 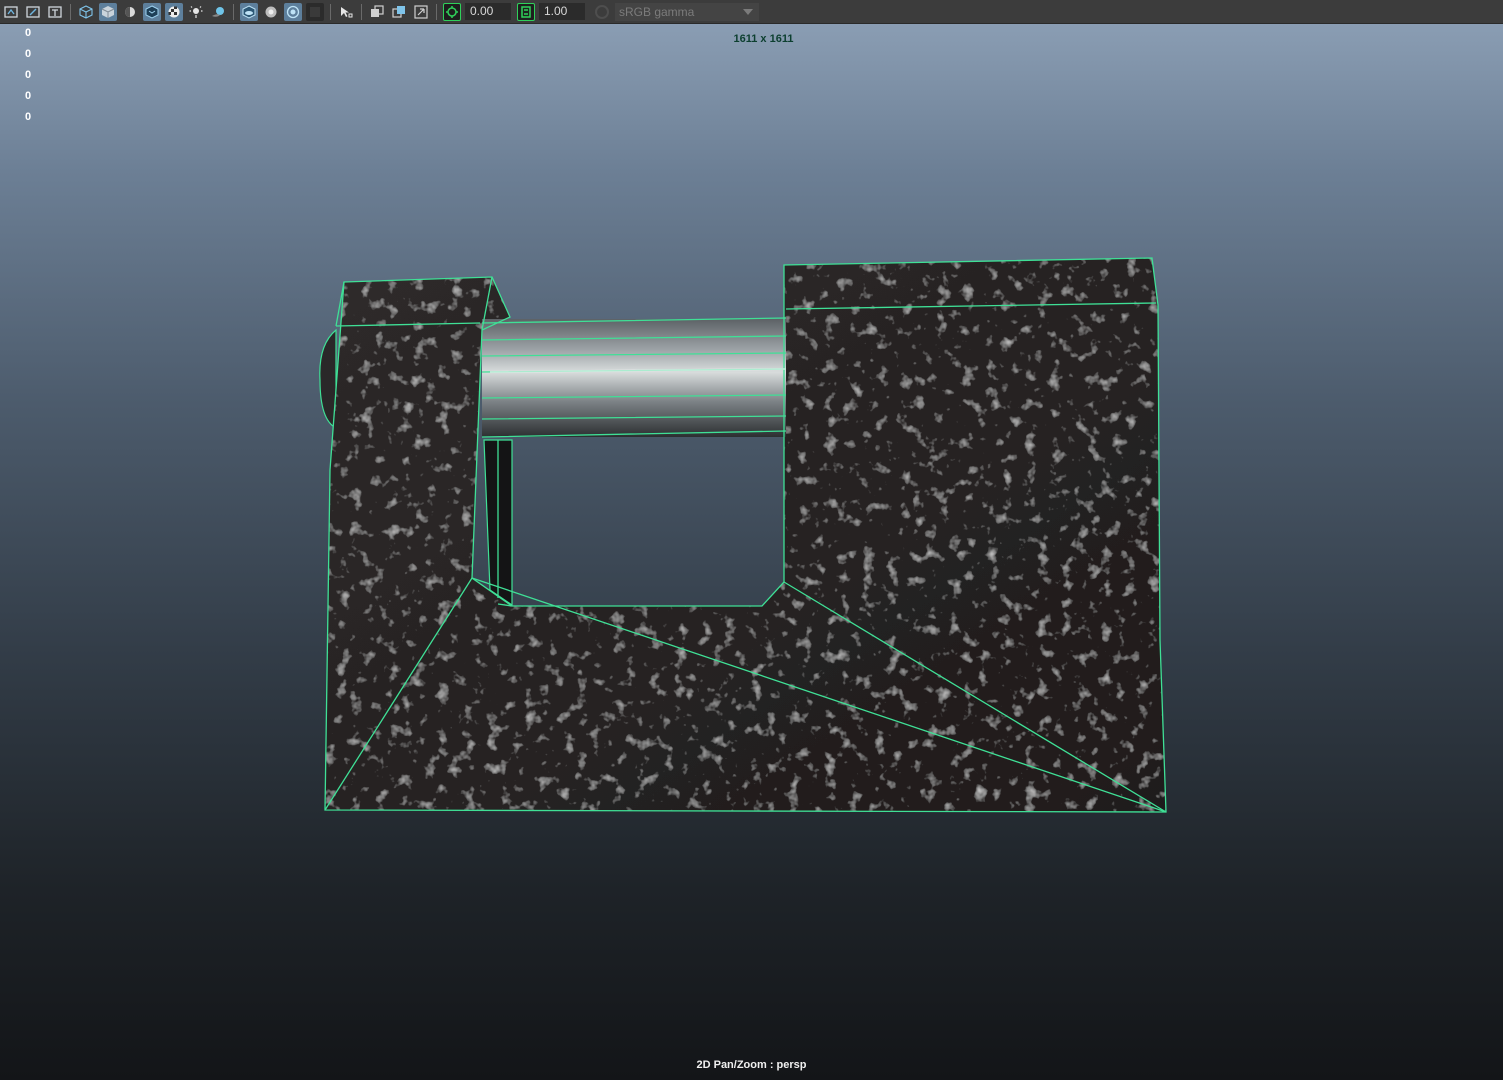 I want to click on exposure-toggle-button, so click(x=452, y=11).